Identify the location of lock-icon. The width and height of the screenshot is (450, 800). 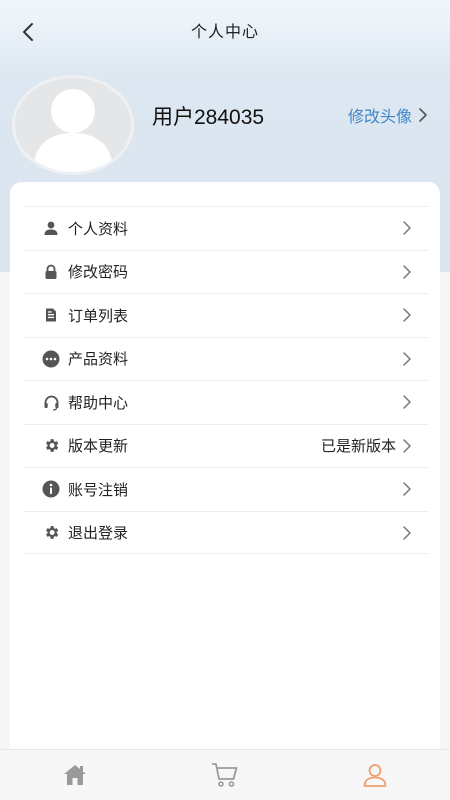
(51, 272).